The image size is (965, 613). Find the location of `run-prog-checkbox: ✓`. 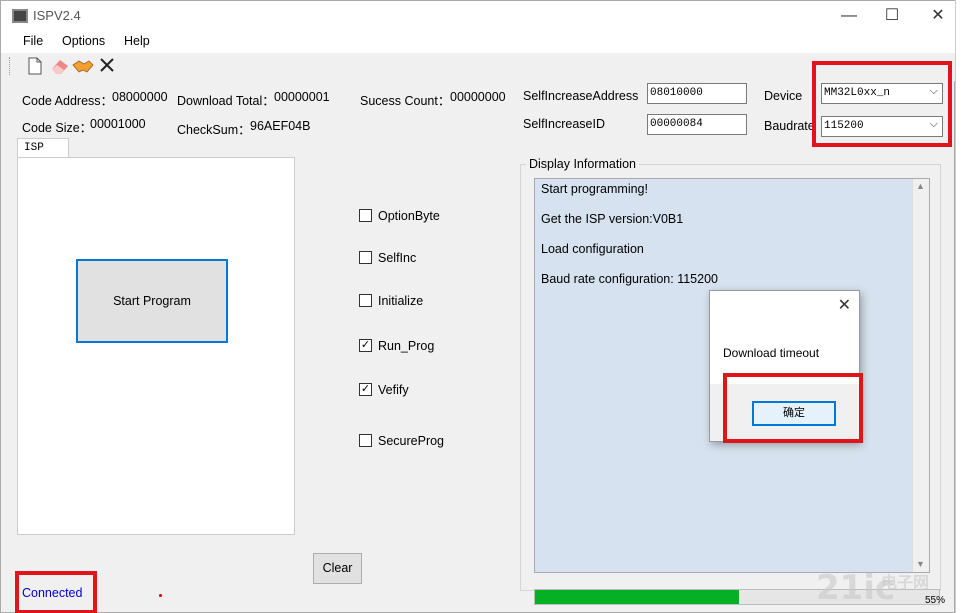

run-prog-checkbox: ✓ is located at coordinates (365, 345).